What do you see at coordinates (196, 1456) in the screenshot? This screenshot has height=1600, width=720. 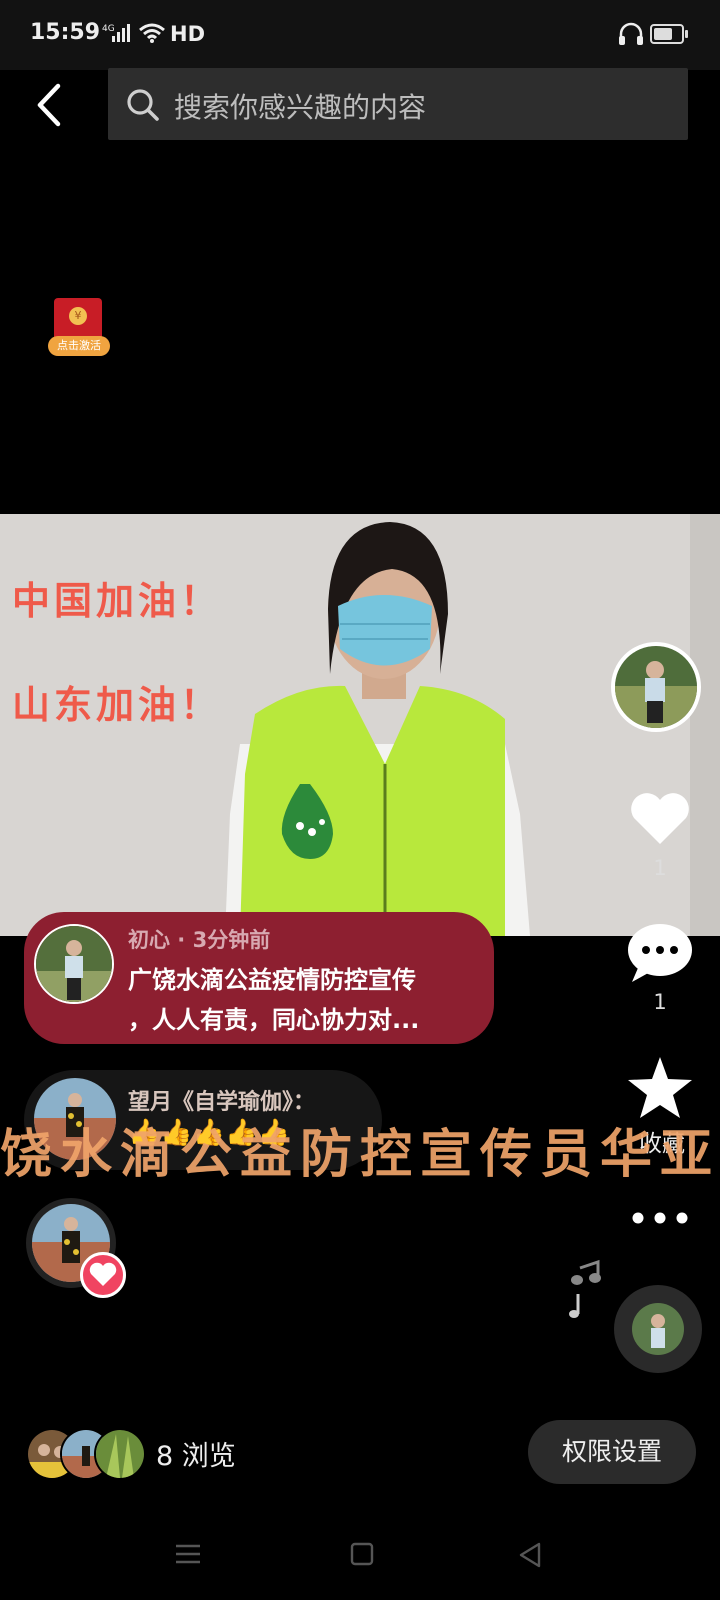 I see `view-count: 8 浏览` at bounding box center [196, 1456].